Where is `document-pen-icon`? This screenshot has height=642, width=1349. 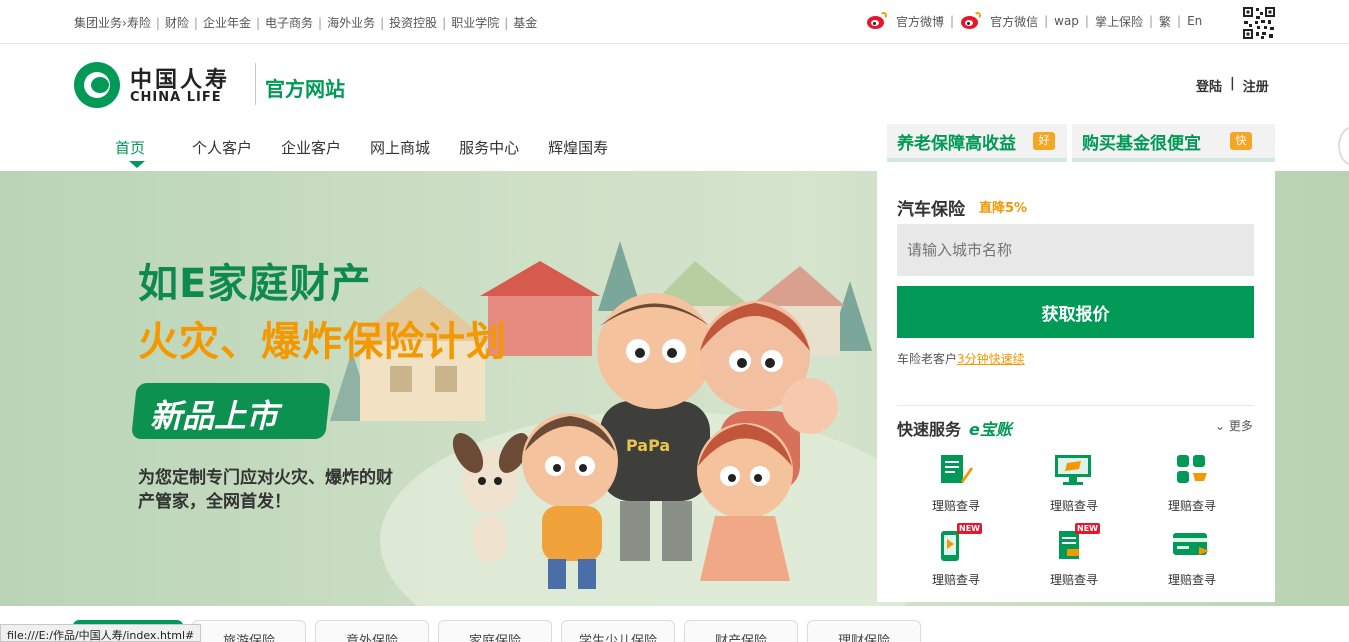
document-pen-icon is located at coordinates (957, 469).